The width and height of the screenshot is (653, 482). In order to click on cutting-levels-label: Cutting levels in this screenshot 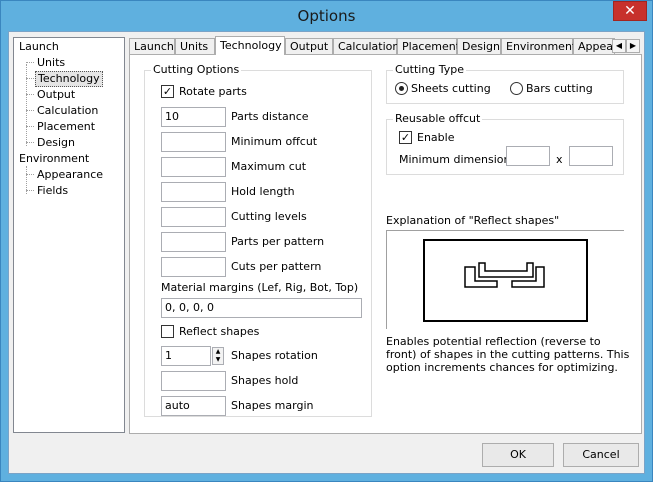, I will do `click(269, 216)`.